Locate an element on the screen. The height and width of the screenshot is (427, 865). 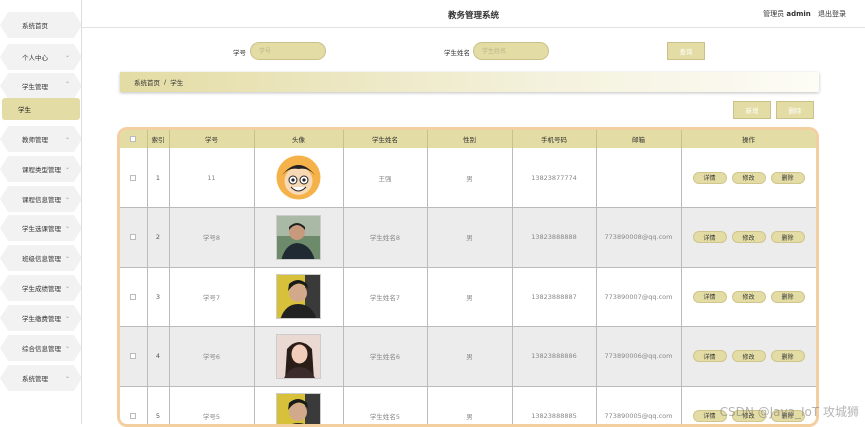
sidebar-item-student-management: 学生管理⌃ is located at coordinates (41, 86).